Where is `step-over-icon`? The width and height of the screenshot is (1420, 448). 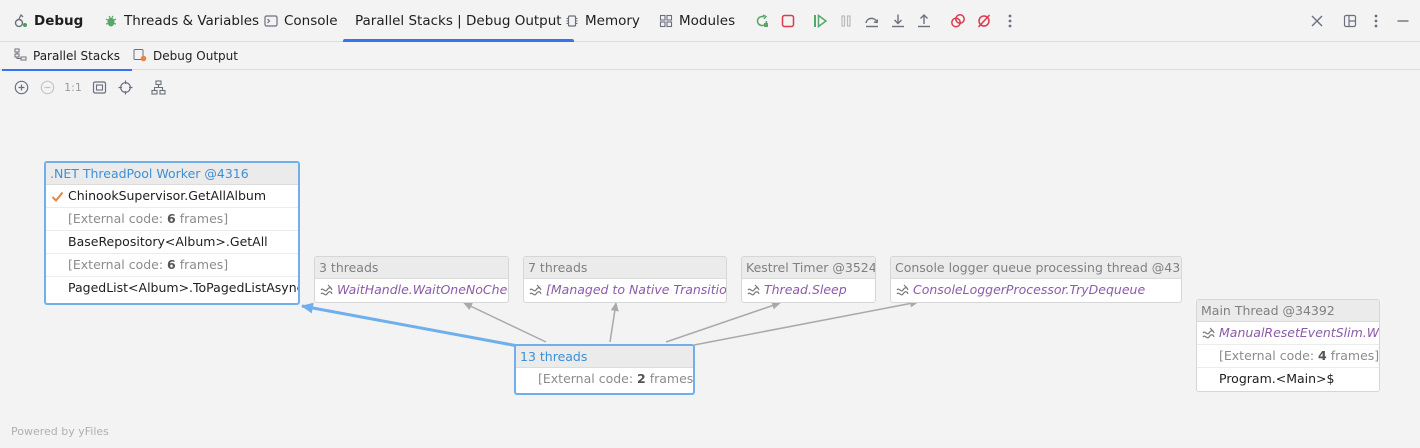
step-over-icon is located at coordinates (872, 21).